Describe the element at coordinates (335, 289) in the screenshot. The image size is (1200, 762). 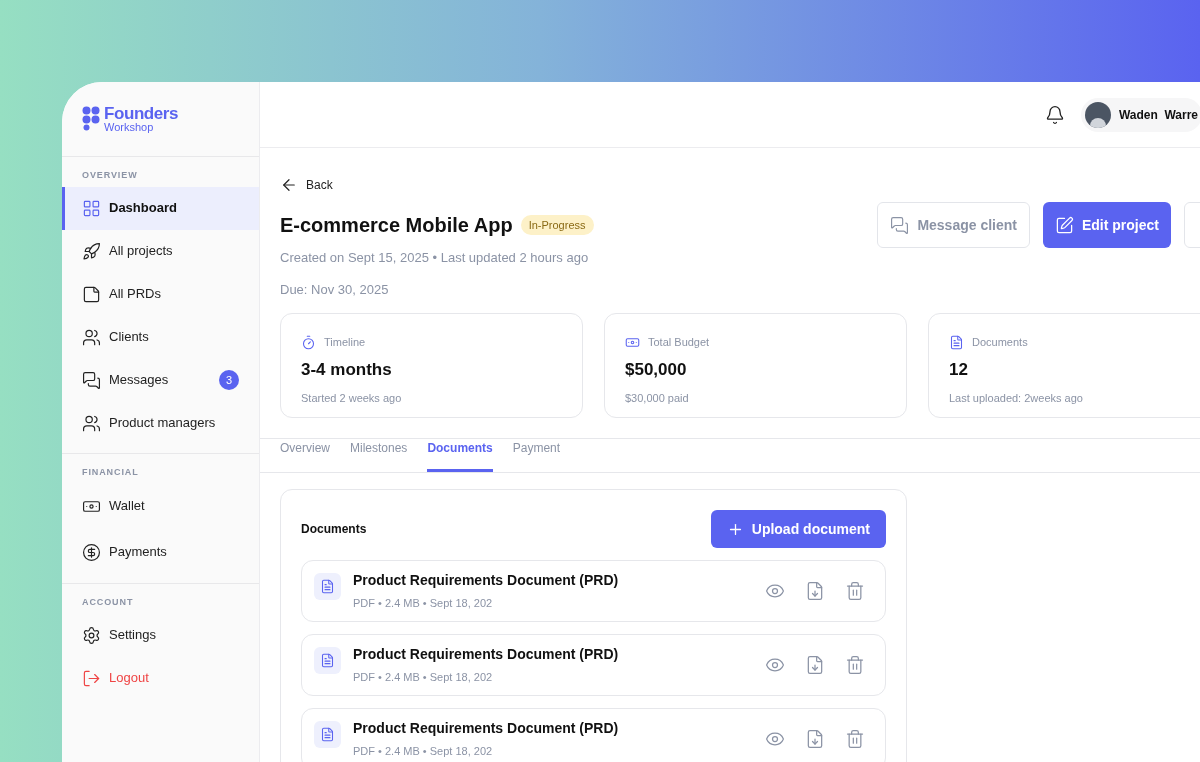
I see `due-date: Due: Nov 30, 2025` at that location.